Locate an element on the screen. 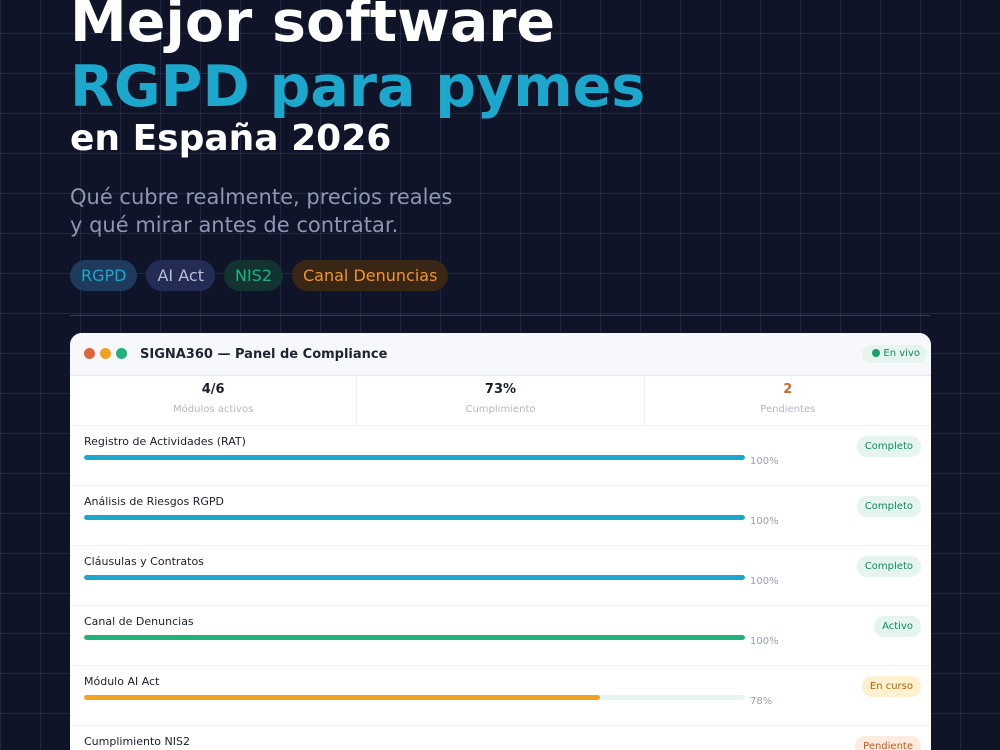 The height and width of the screenshot is (750, 1000). window-minimize-dot is located at coordinates (105, 353).